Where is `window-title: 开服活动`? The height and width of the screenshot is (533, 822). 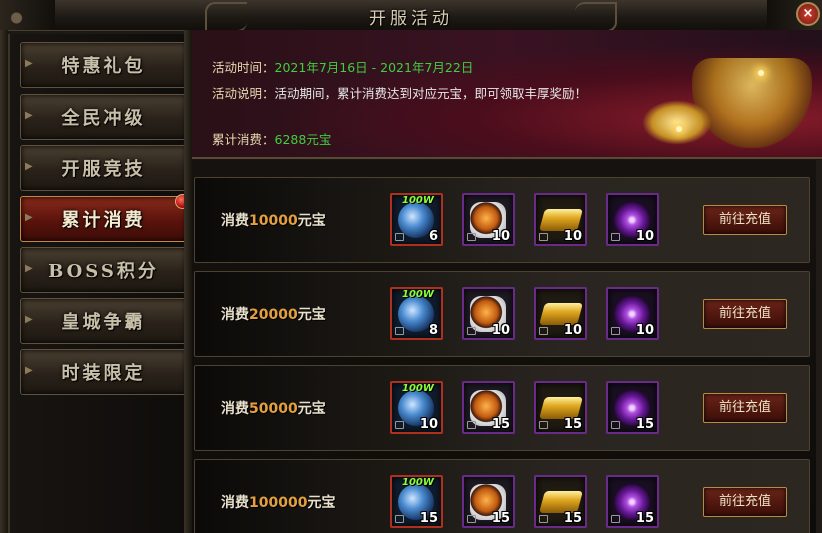 window-title: 开服活动 is located at coordinates (411, 19).